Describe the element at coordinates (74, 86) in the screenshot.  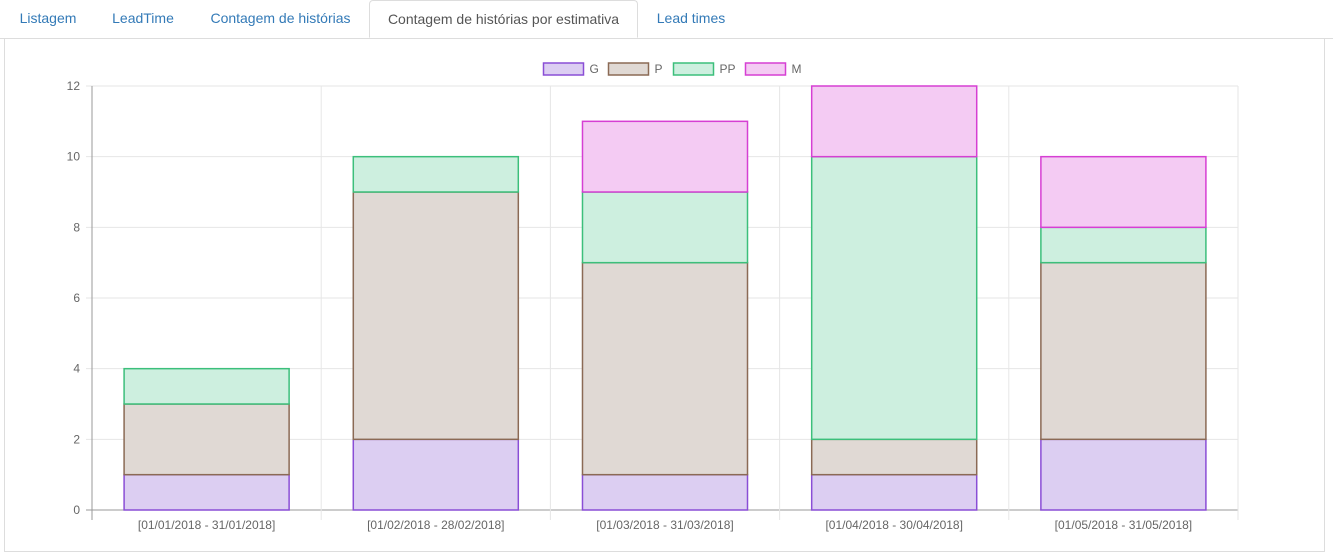
I see `y-tick-label: 12` at that location.